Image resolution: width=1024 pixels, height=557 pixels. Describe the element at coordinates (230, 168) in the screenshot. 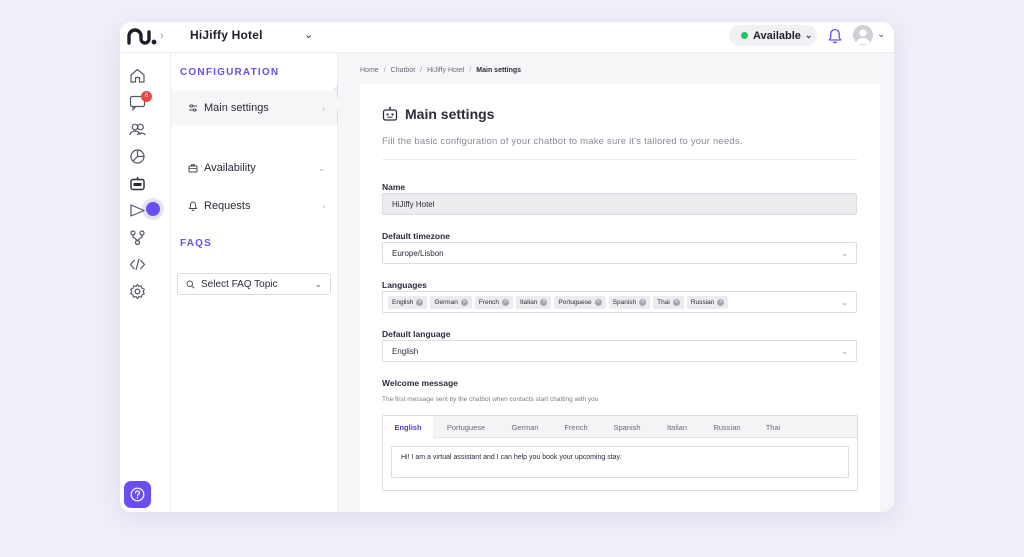

I see `nav-item-label: Availability` at that location.